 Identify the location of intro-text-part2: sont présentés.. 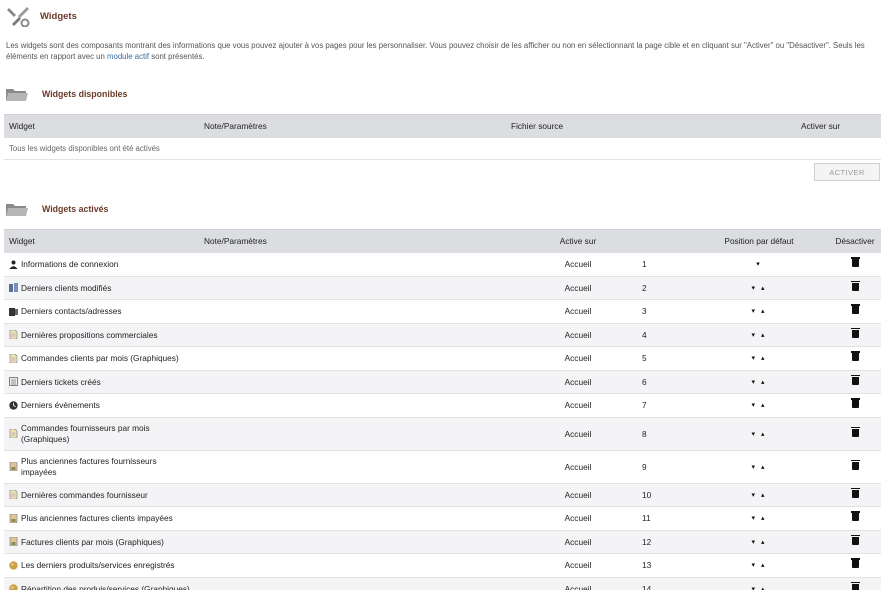
(177, 56).